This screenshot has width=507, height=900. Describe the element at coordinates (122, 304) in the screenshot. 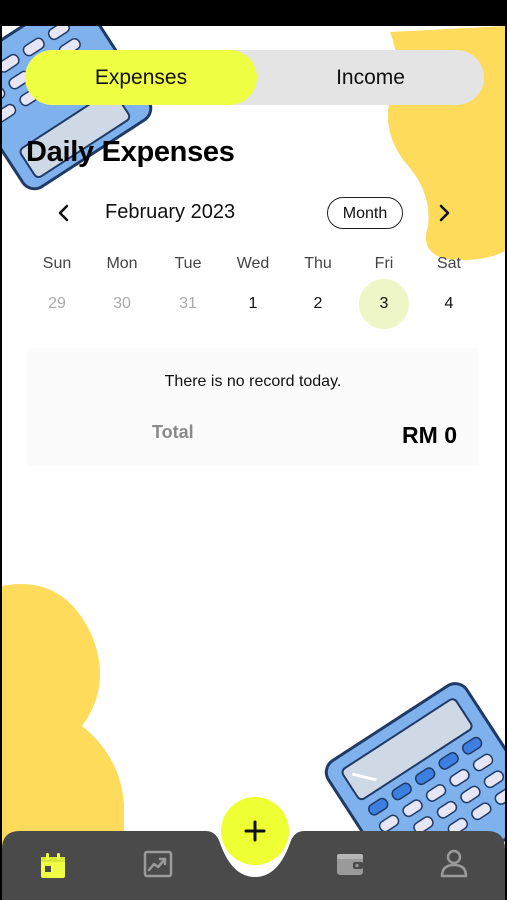

I see `calendar-day: 30` at that location.